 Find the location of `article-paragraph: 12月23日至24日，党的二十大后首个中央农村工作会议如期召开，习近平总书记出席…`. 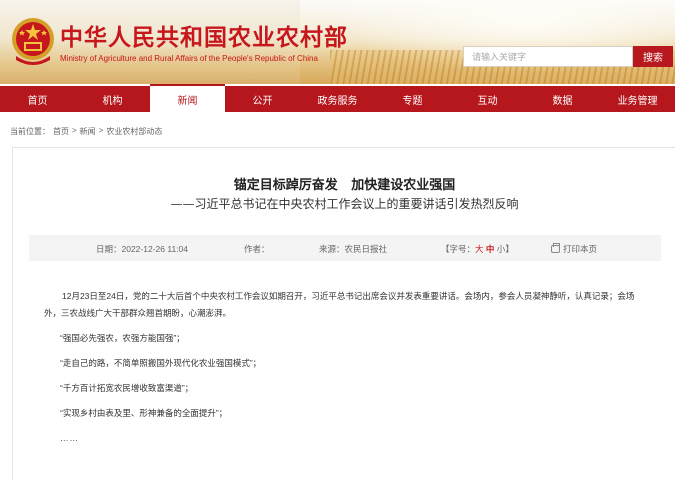

article-paragraph: 12月23日至24日，党的二十大后首个中央农村工作会议如期召开，习近平总书记出席… is located at coordinates (339, 304).